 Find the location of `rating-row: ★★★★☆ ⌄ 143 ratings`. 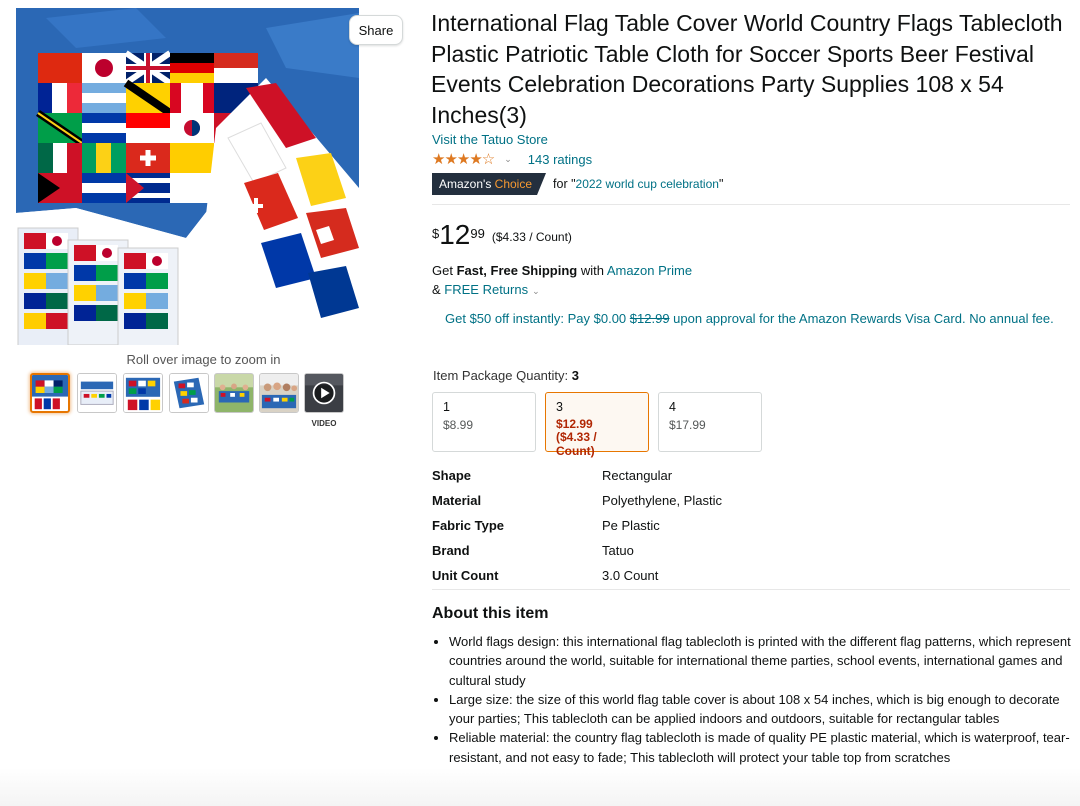

rating-row: ★★★★☆ ⌄ 143 ratings is located at coordinates (512, 159).